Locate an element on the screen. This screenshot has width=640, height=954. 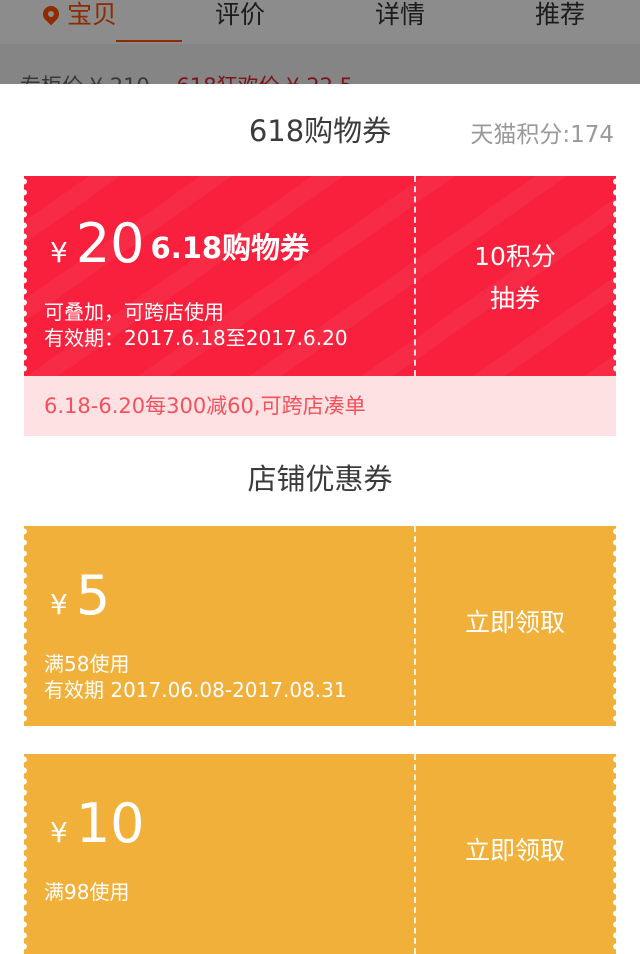
coupon-brand: 6.18购物券 is located at coordinates (230, 248).